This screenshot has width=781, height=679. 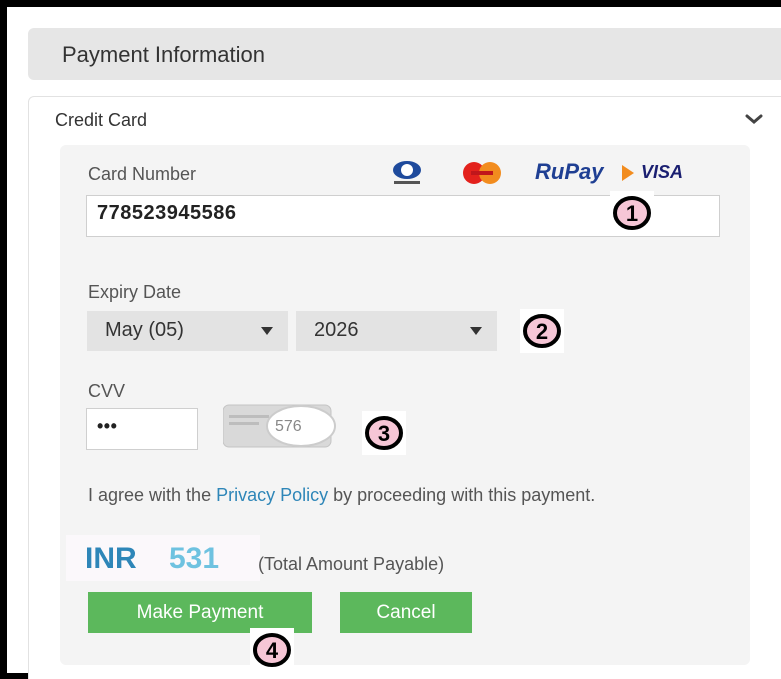 What do you see at coordinates (272, 495) in the screenshot?
I see `privacy-policy-link: Privacy Policy` at bounding box center [272, 495].